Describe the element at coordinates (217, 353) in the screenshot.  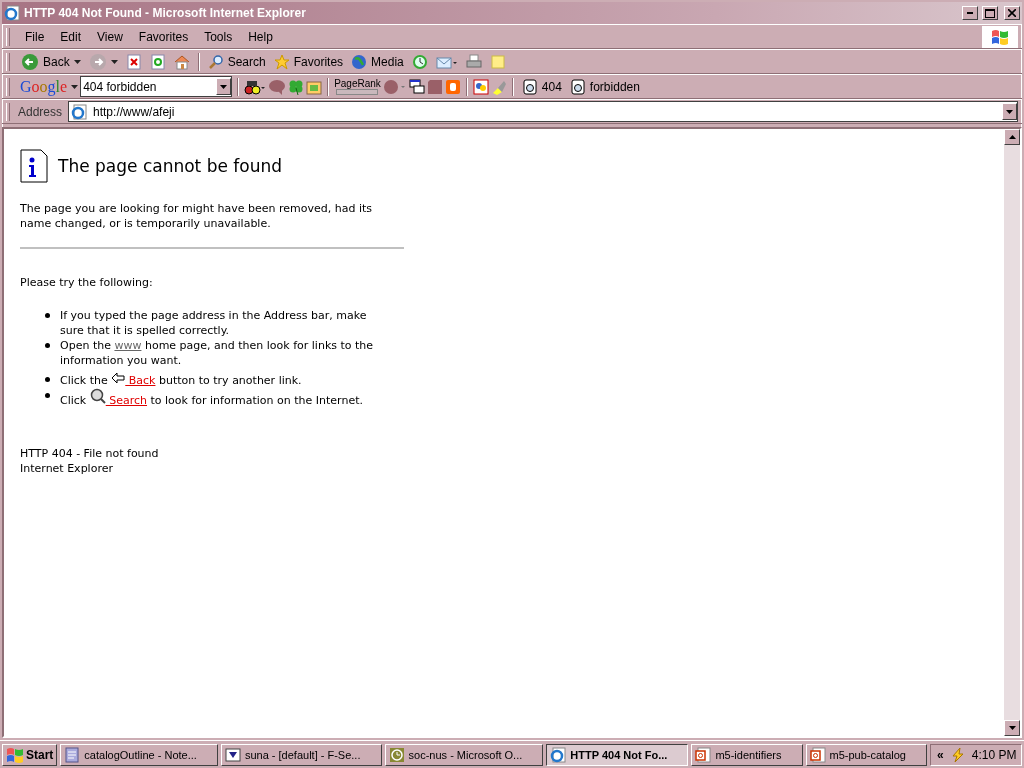
I see `suggestion-text: Open the www home page, and then look for links to the information you want.` at that location.